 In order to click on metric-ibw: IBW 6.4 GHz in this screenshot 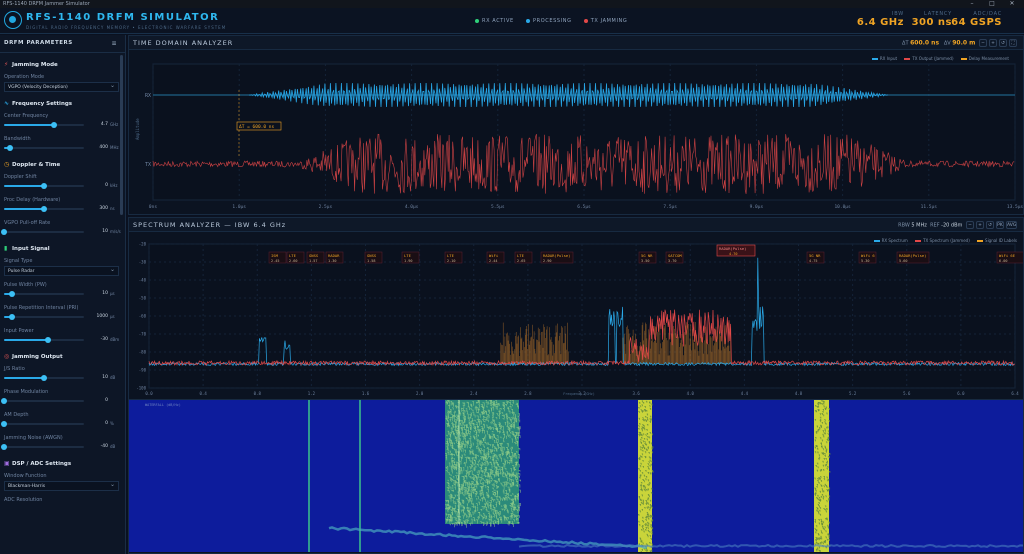, I will do `click(880, 19)`.